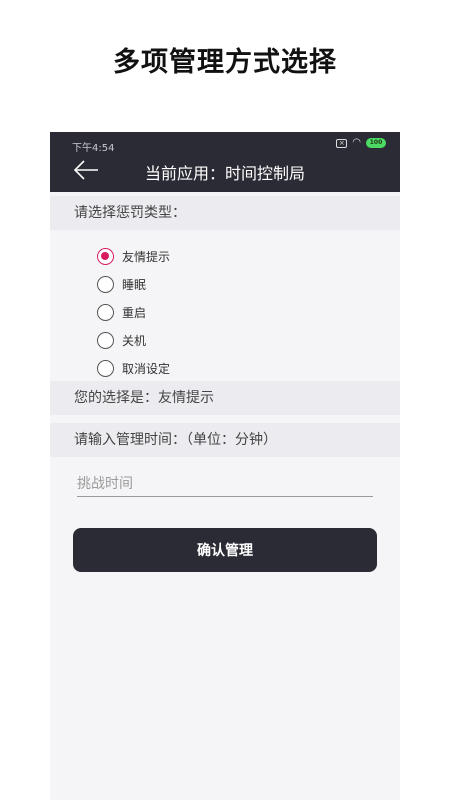 This screenshot has width=450, height=800. I want to click on radio-label: 睡眠, so click(134, 284).